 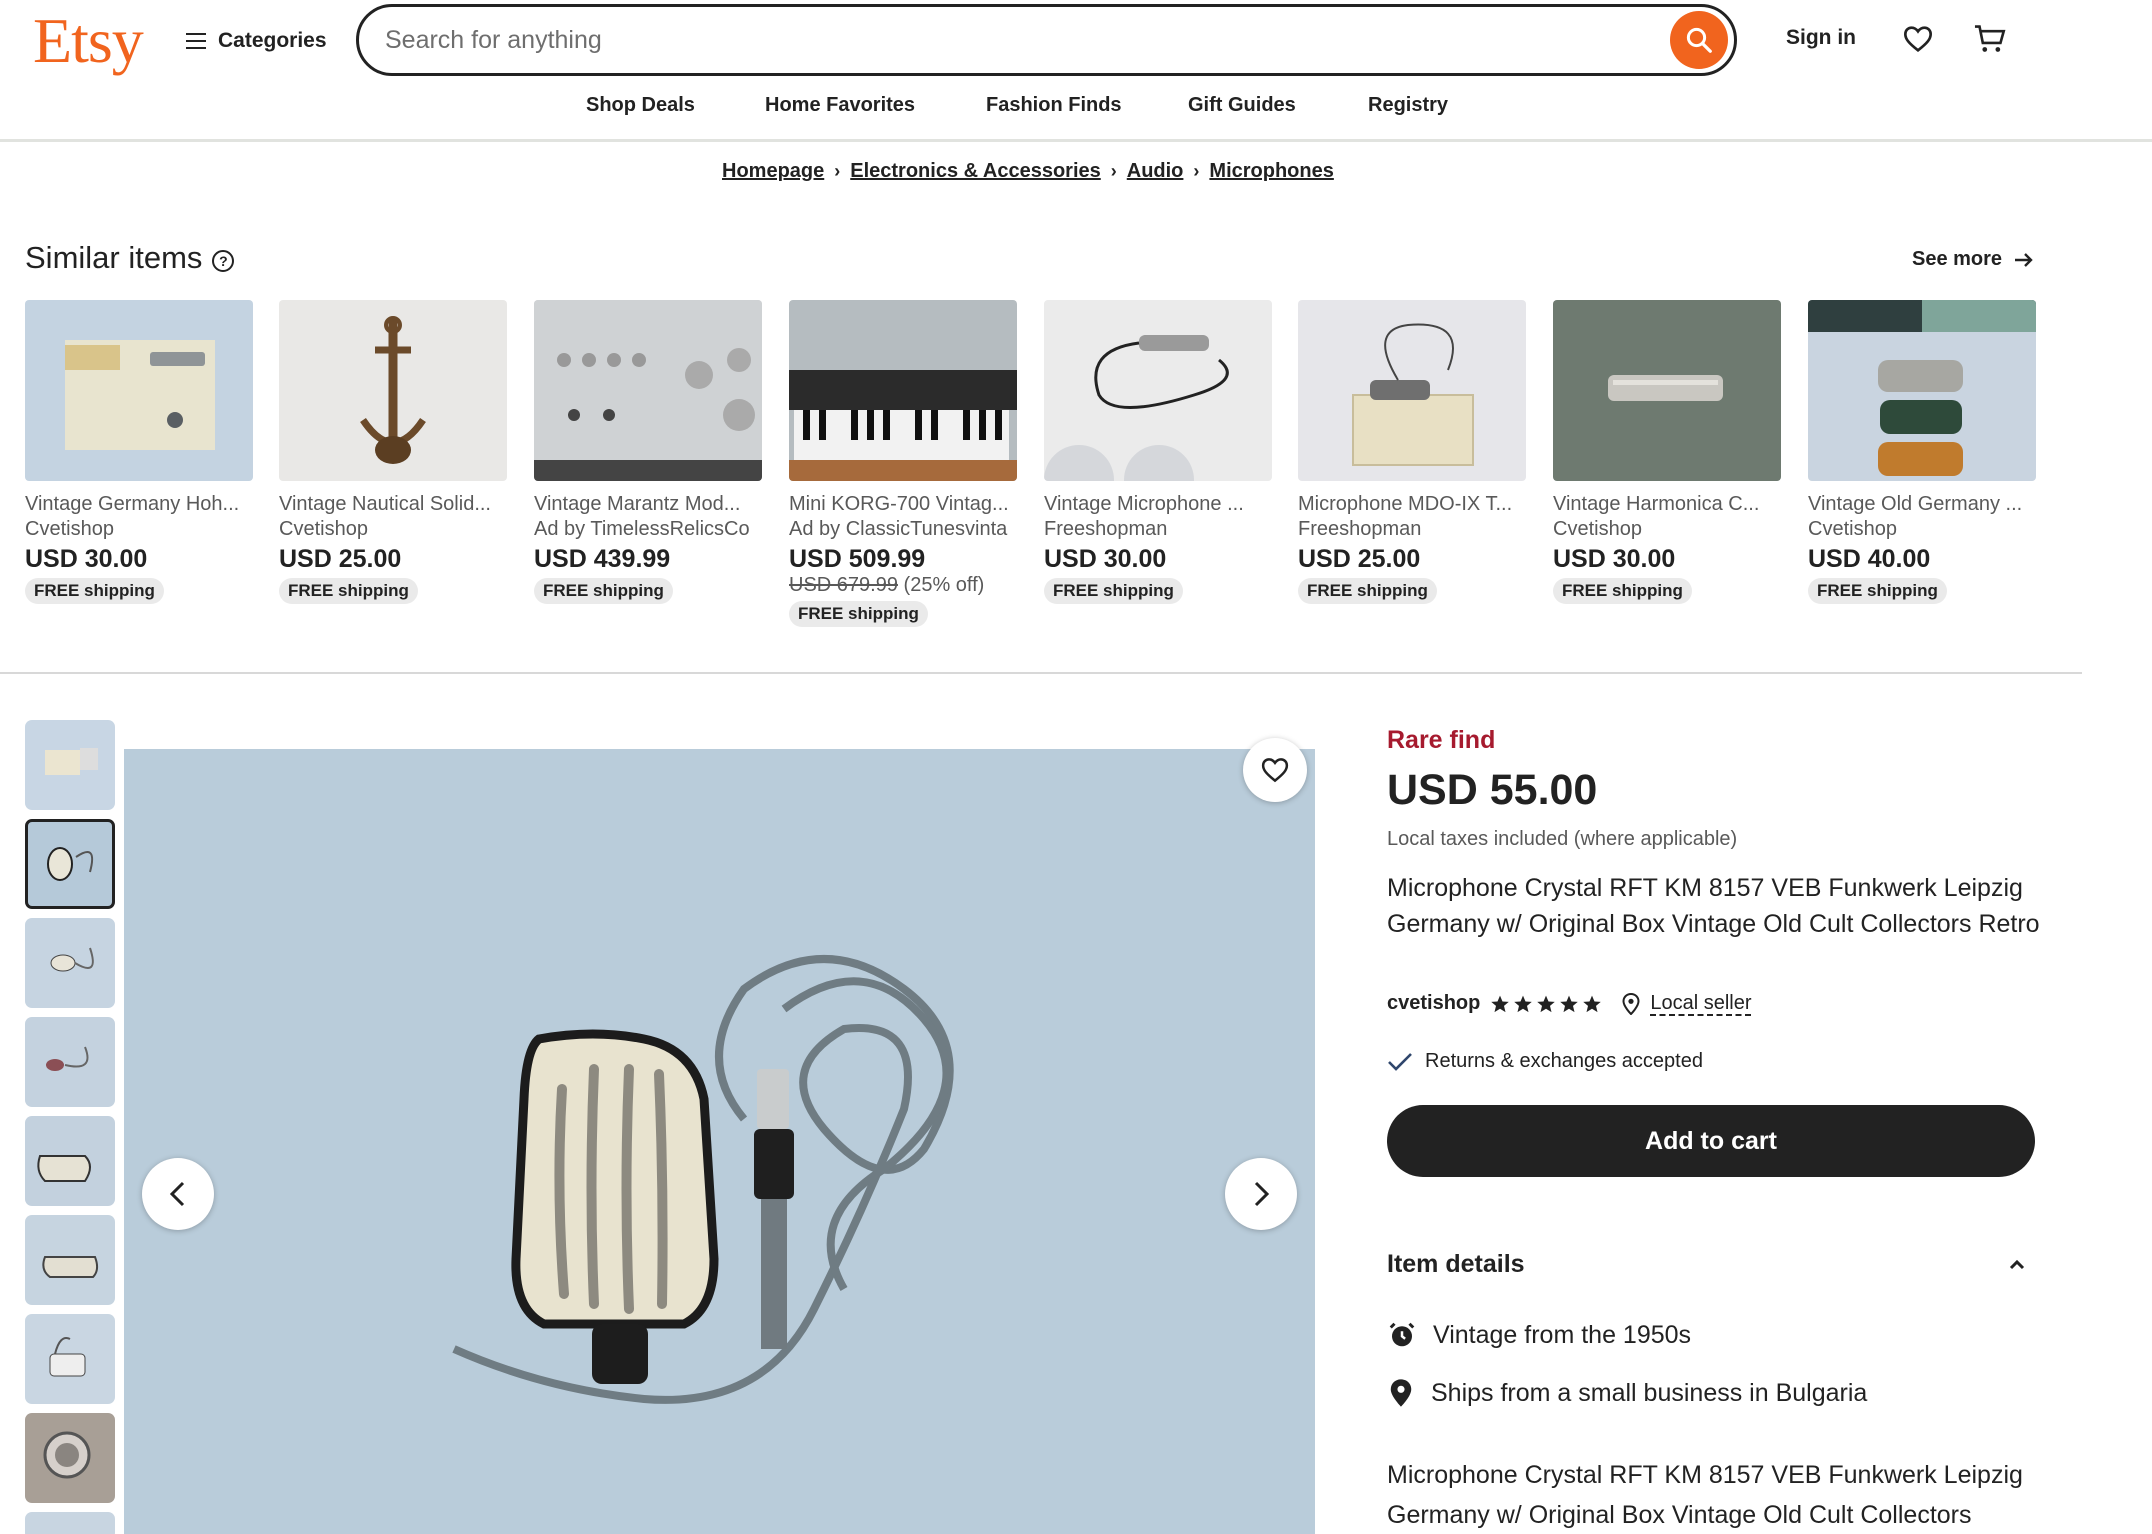 I want to click on next-image-button, so click(x=1261, y=1194).